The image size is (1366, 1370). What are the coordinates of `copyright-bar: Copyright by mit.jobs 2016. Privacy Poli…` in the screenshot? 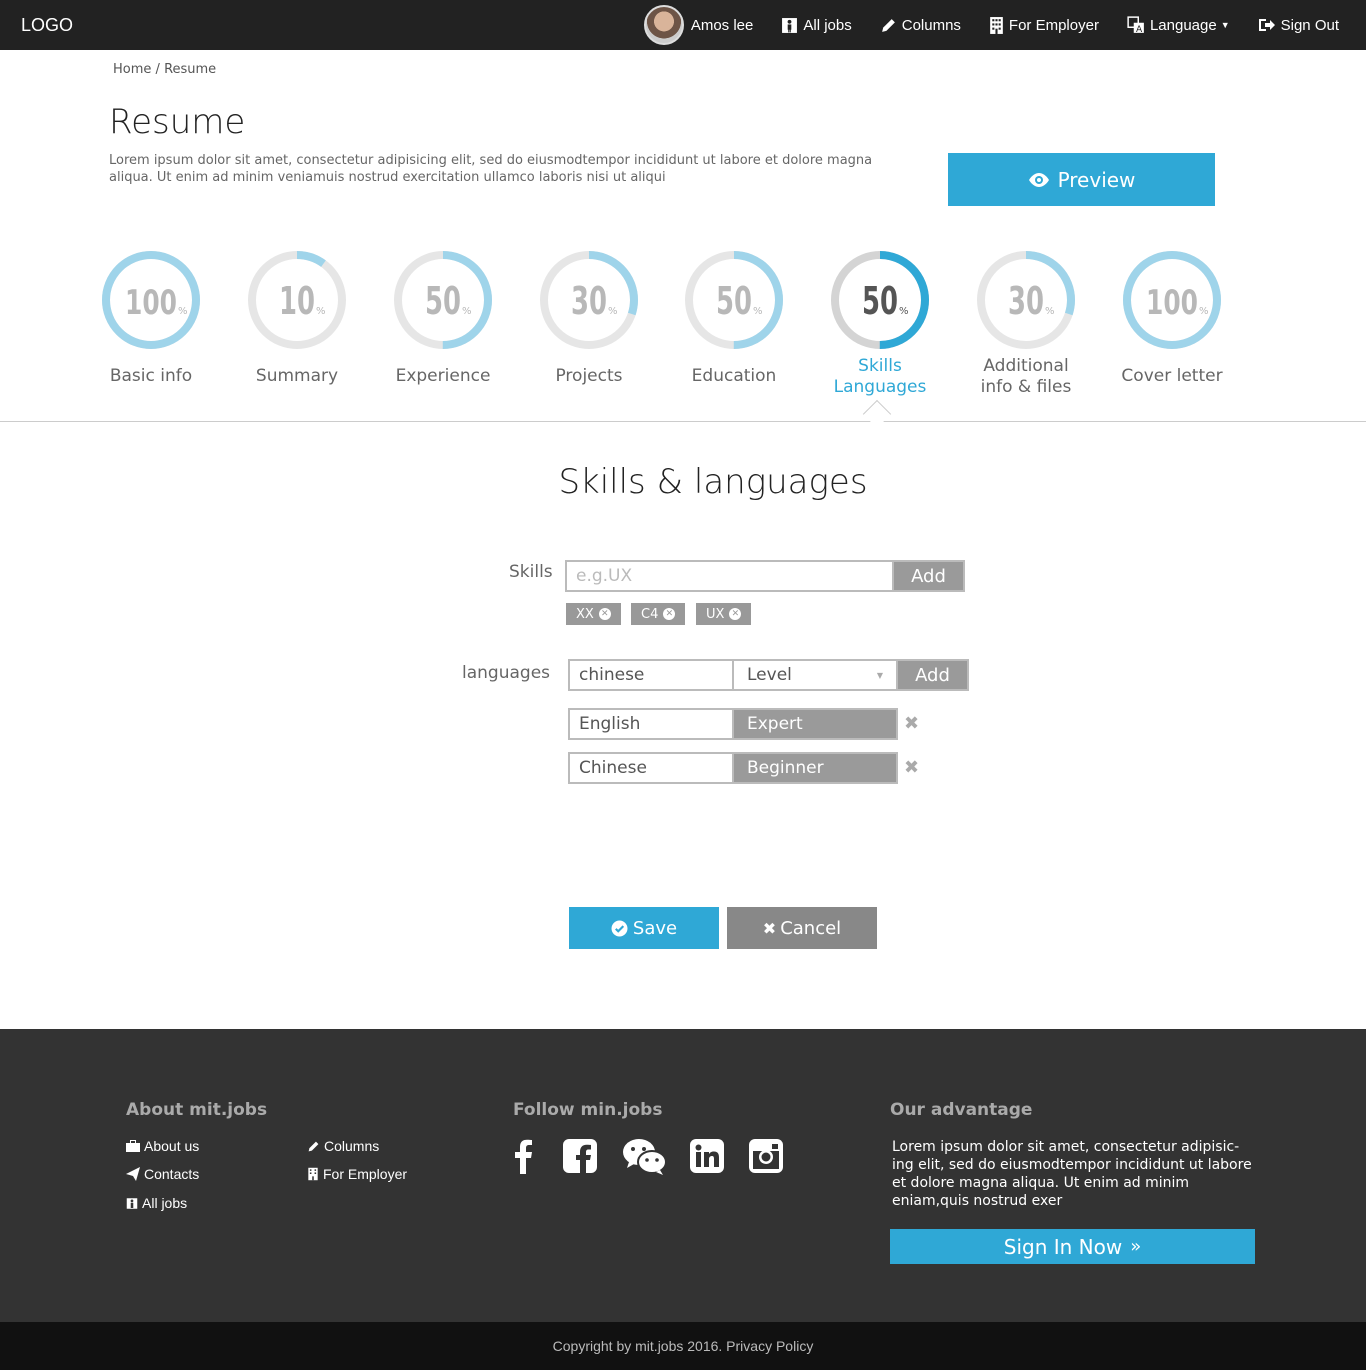 It's located at (683, 1346).